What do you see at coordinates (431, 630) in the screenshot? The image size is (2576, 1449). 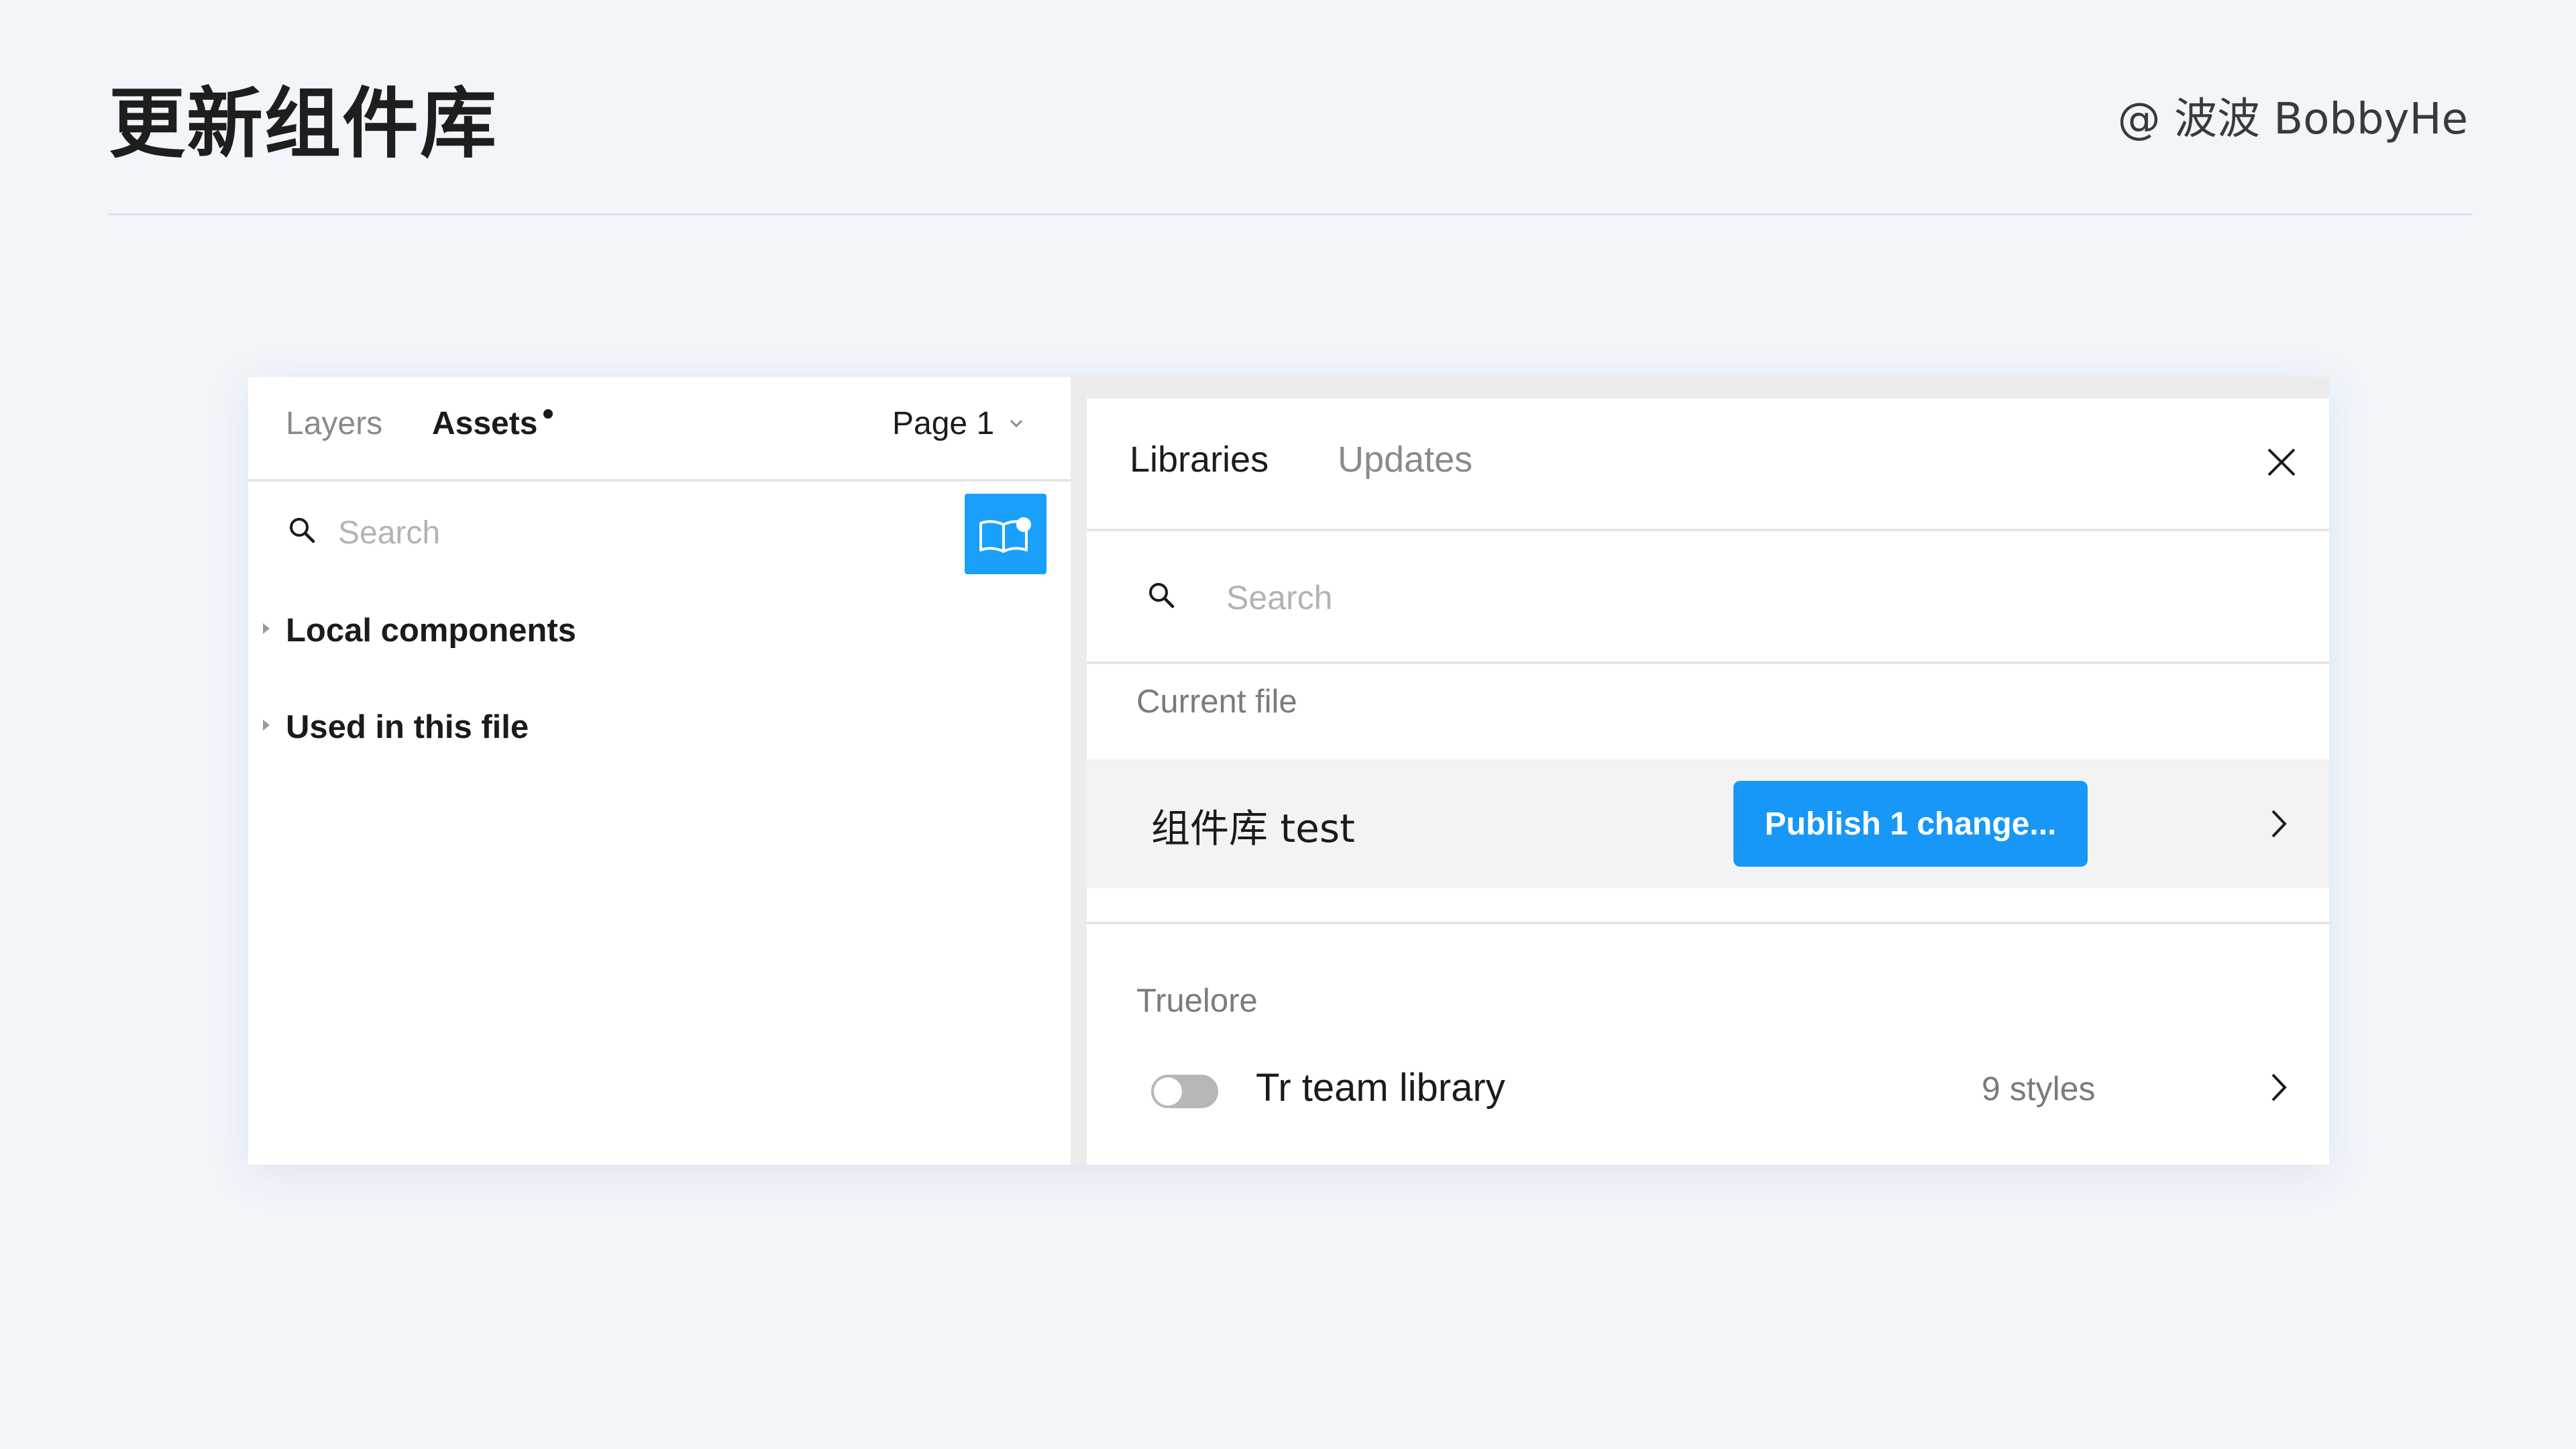 I see `section-label: Local components` at bounding box center [431, 630].